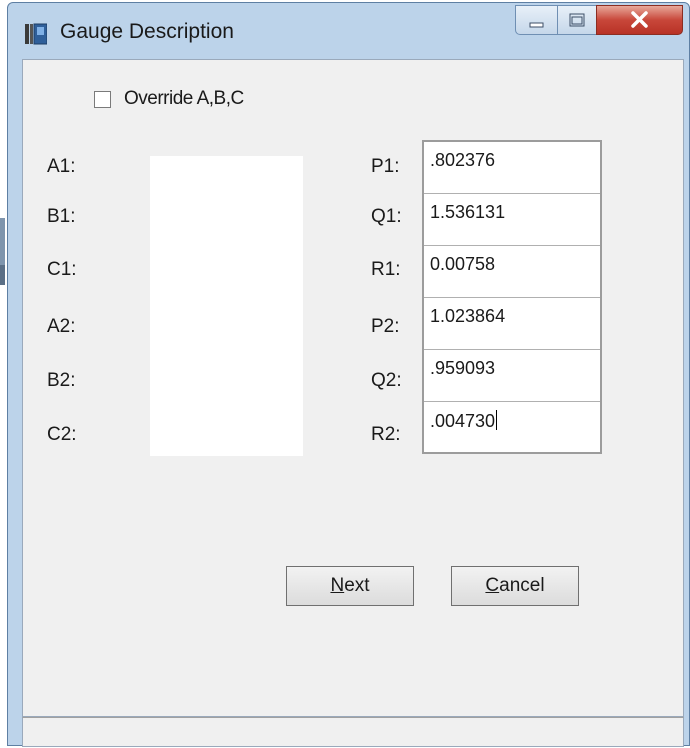 The image size is (690, 748). I want to click on next-mnemonic: N, so click(337, 585).